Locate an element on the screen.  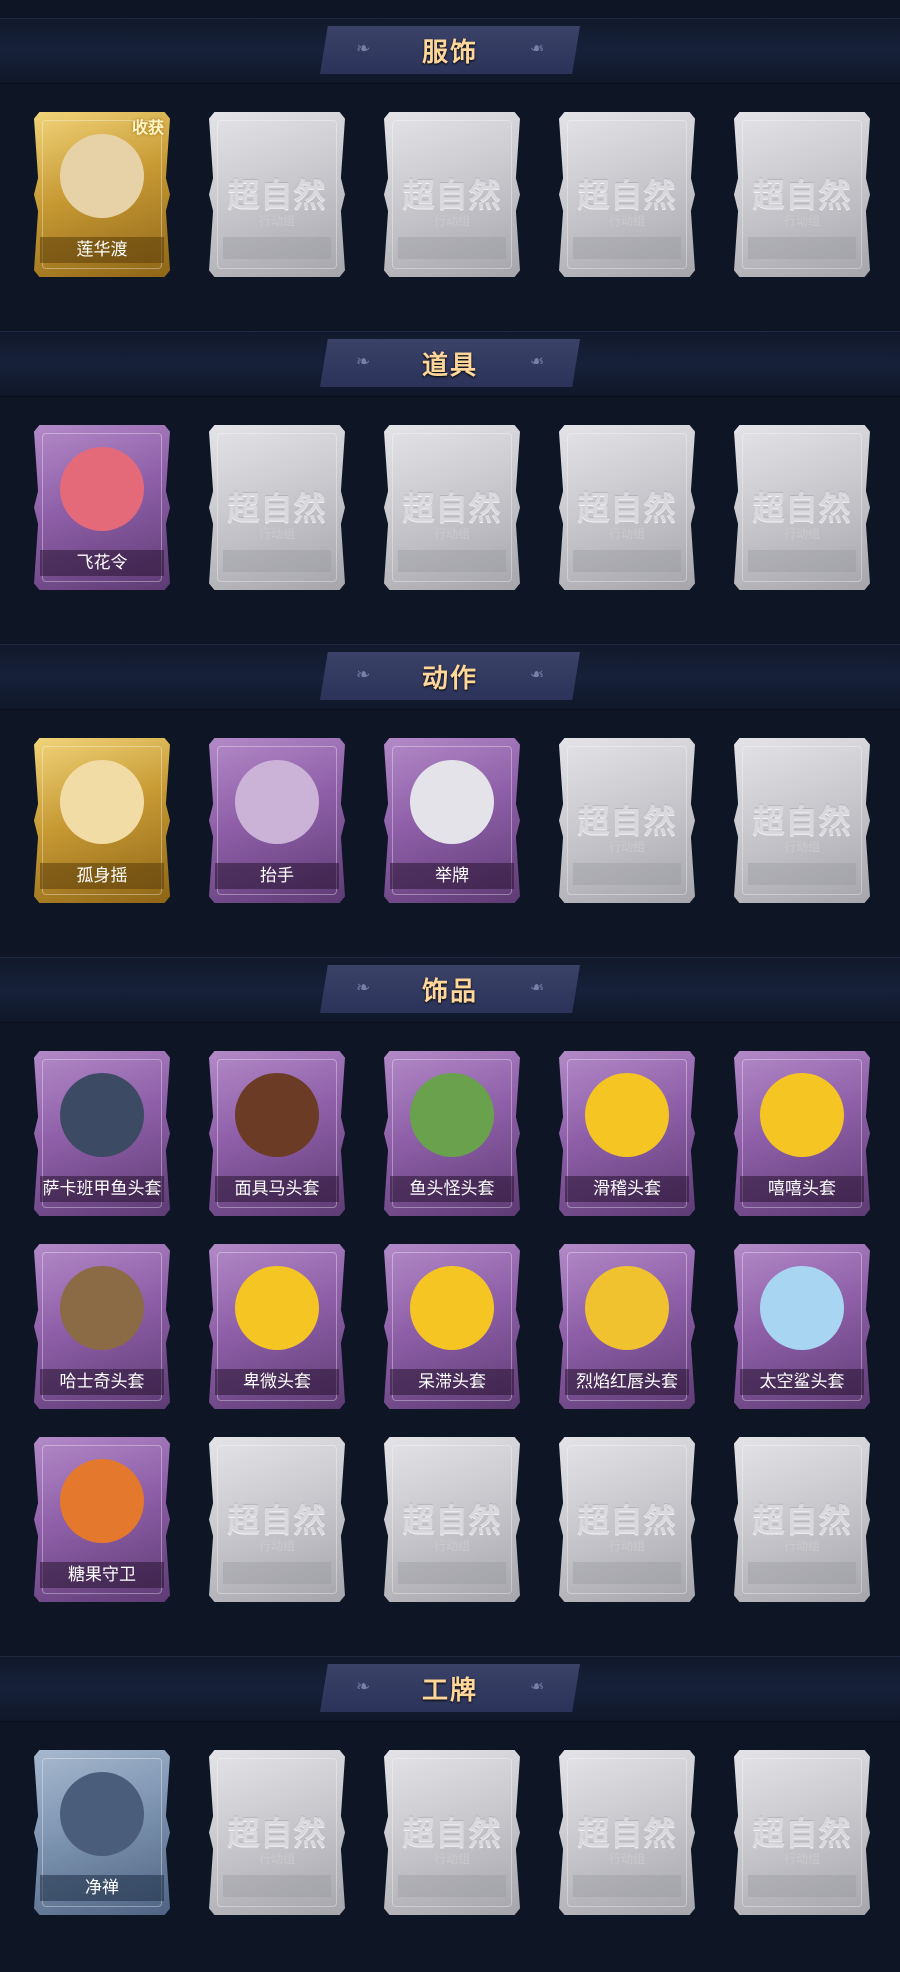
section-header: ❧ 饰品 ❧ is located at coordinates (450, 989).